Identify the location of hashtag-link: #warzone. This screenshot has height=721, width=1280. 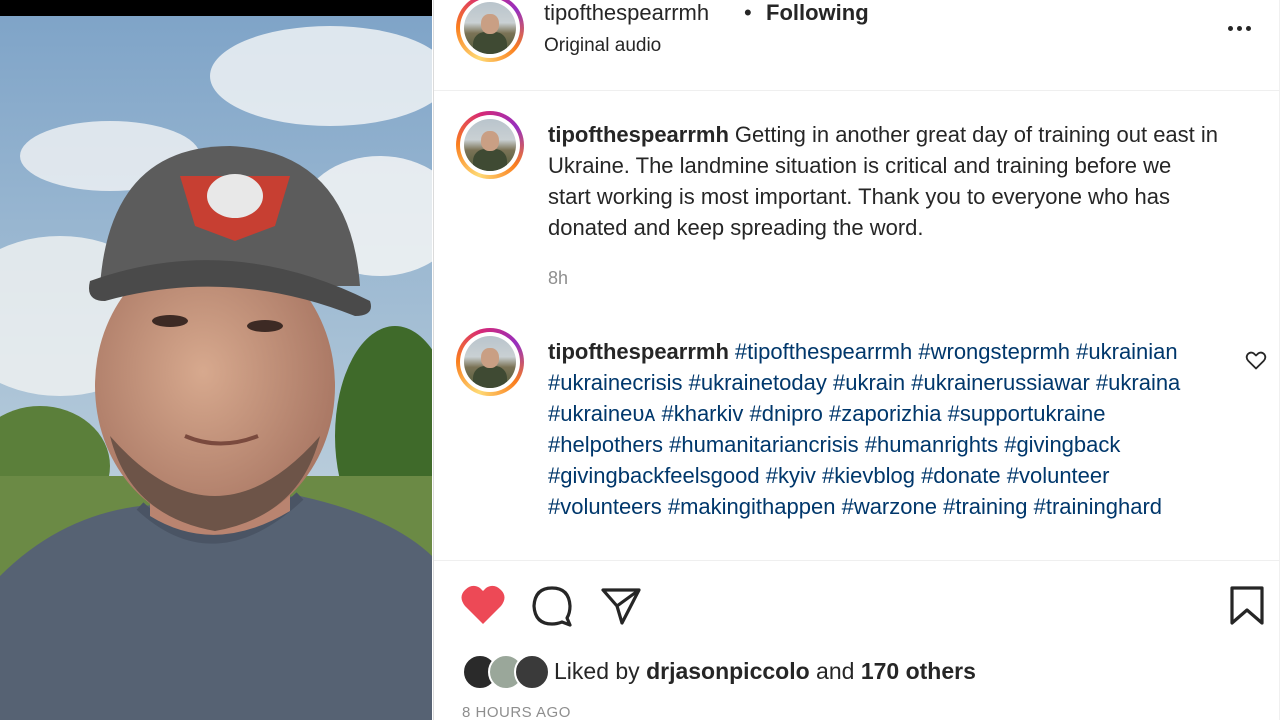
(889, 506).